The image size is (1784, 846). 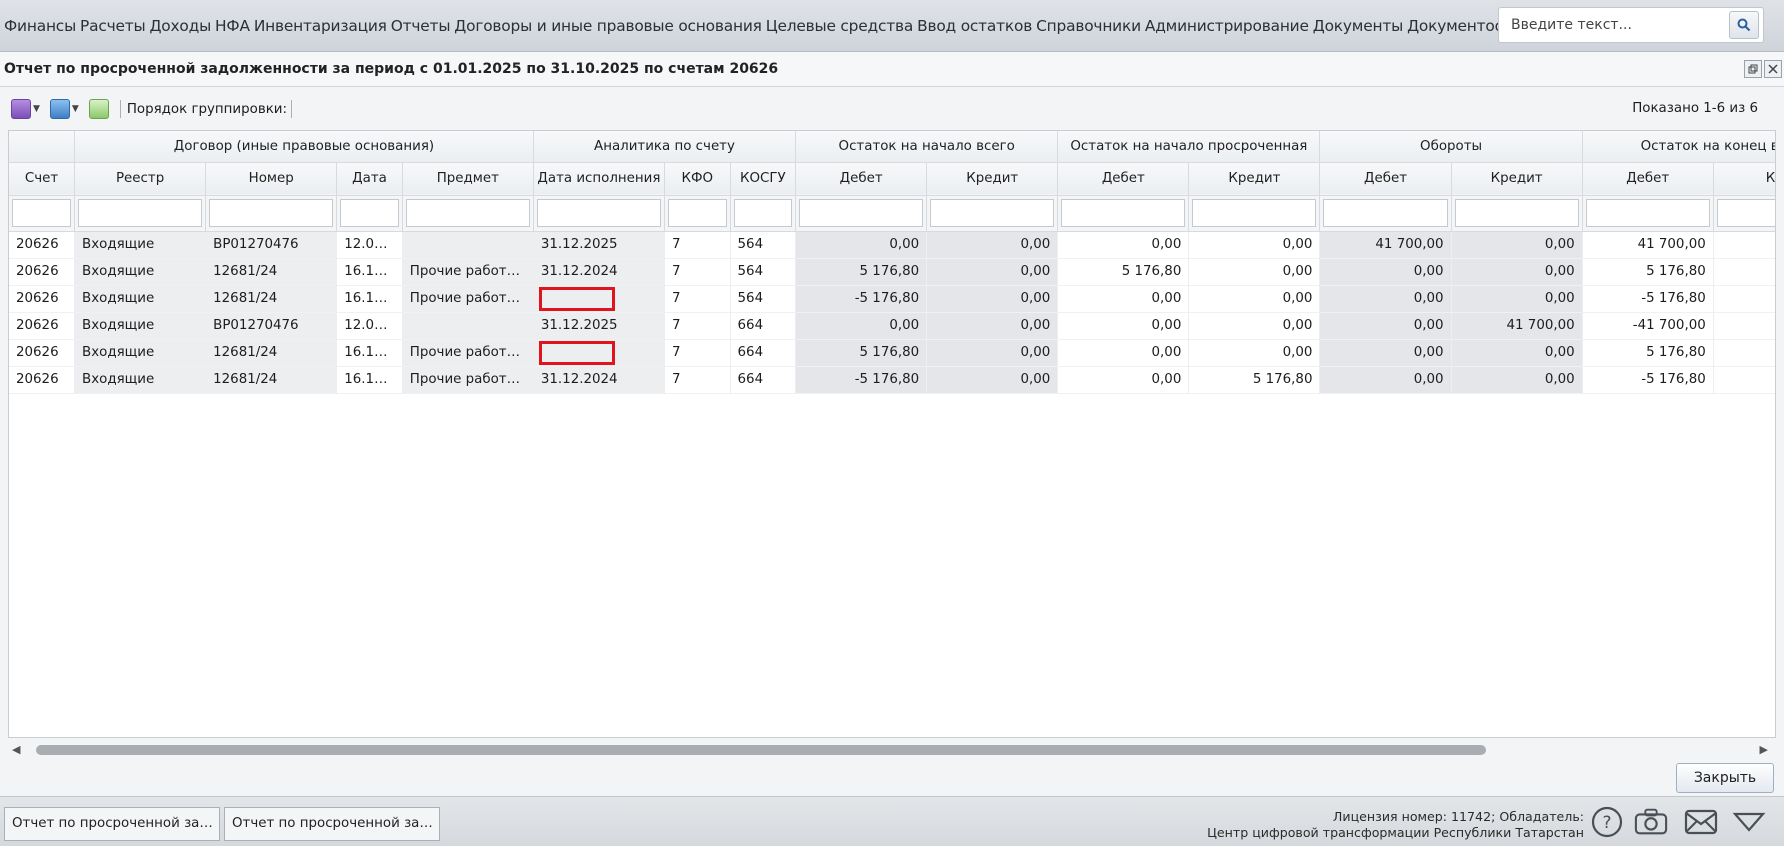 What do you see at coordinates (1358, 26) in the screenshot?
I see `menu-item: Документы` at bounding box center [1358, 26].